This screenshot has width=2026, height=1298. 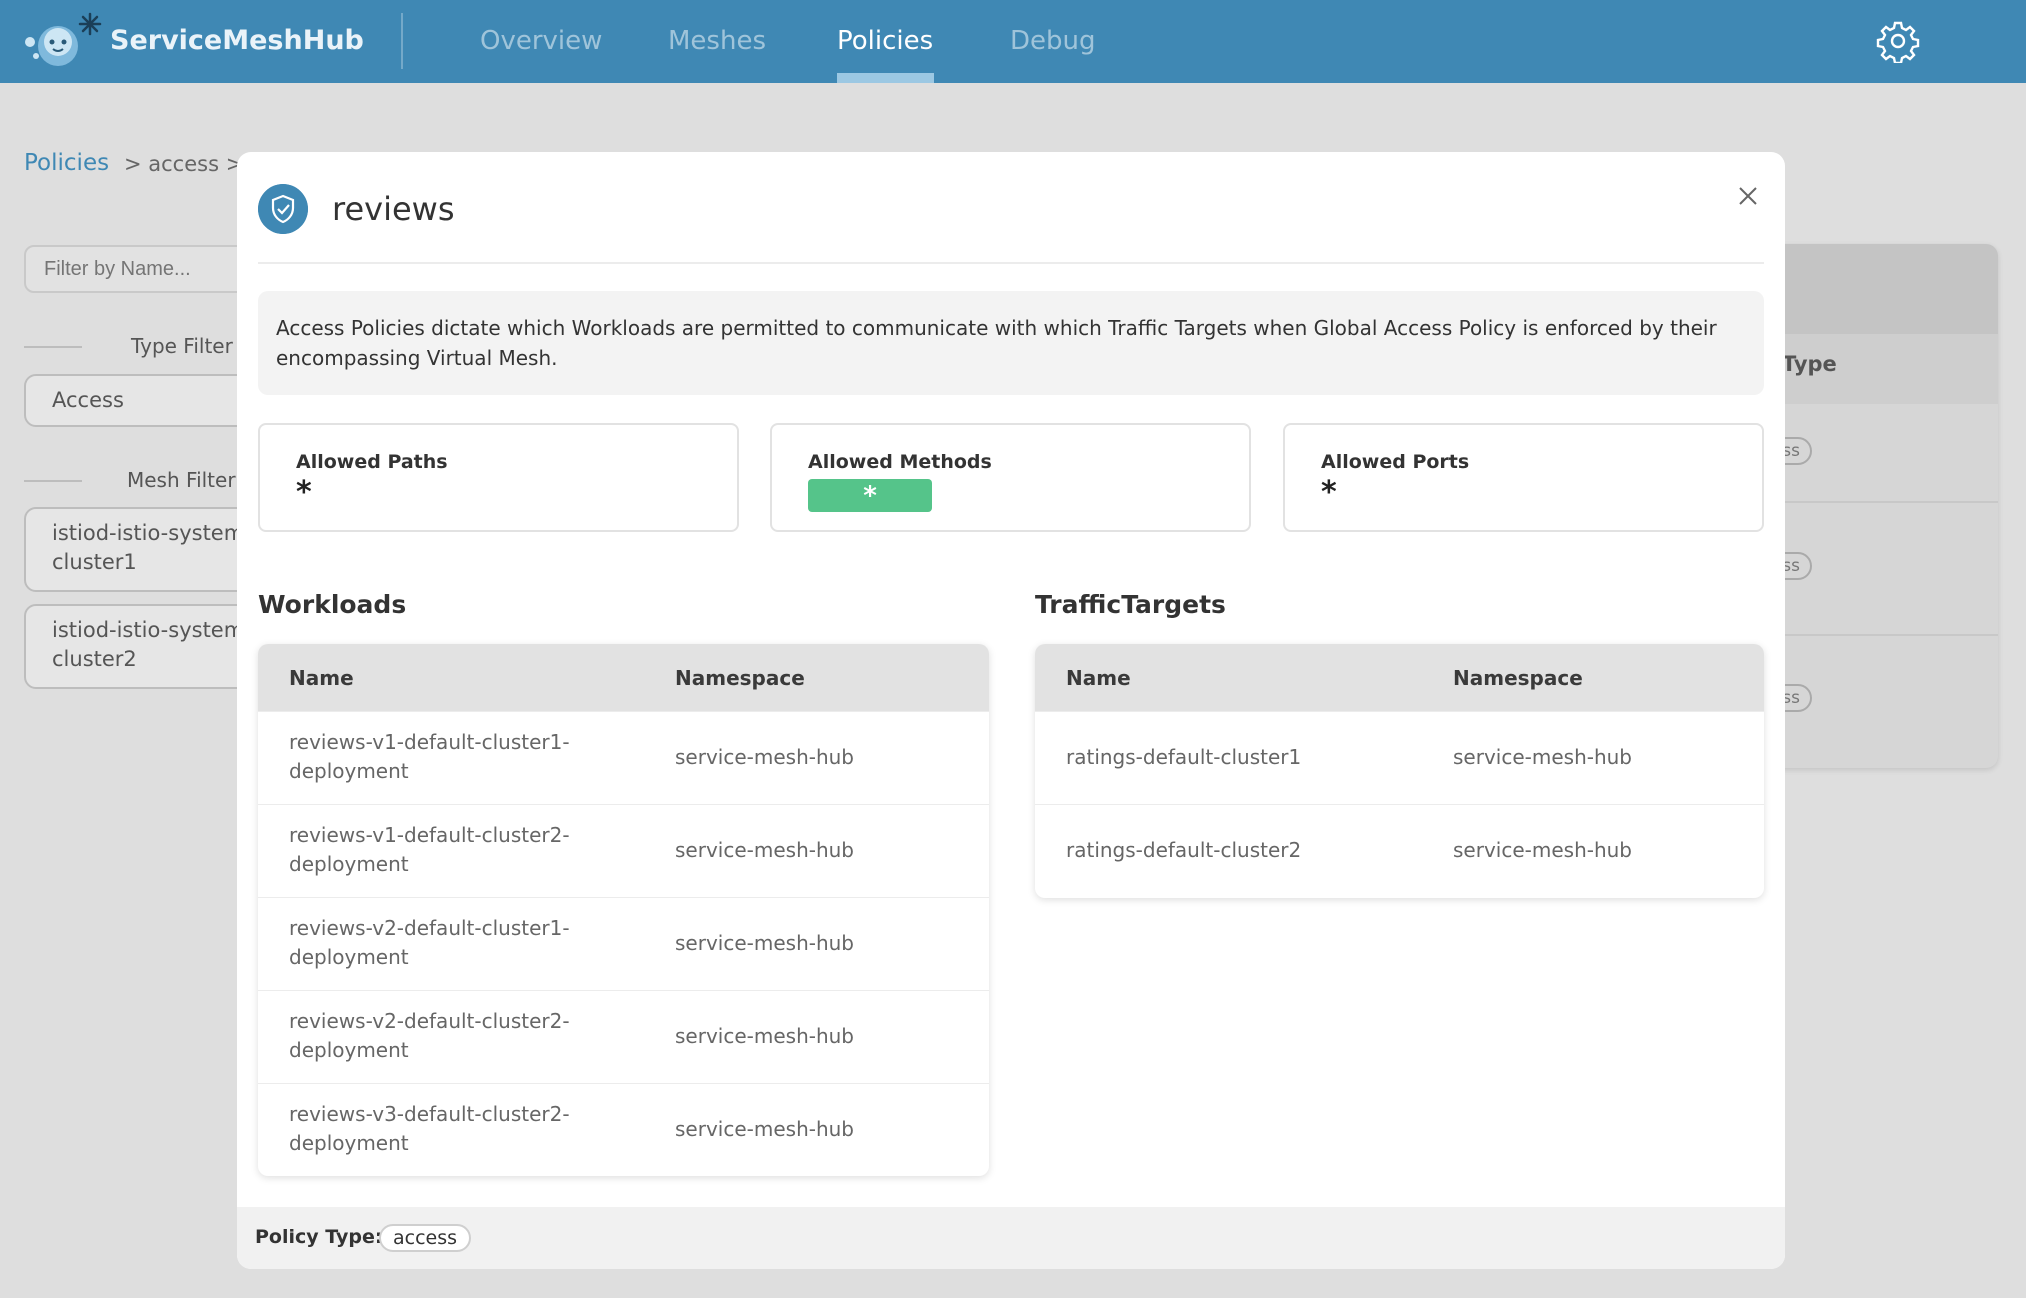 I want to click on traffic-targets-table-header: Name Namespace, so click(x=1399, y=677).